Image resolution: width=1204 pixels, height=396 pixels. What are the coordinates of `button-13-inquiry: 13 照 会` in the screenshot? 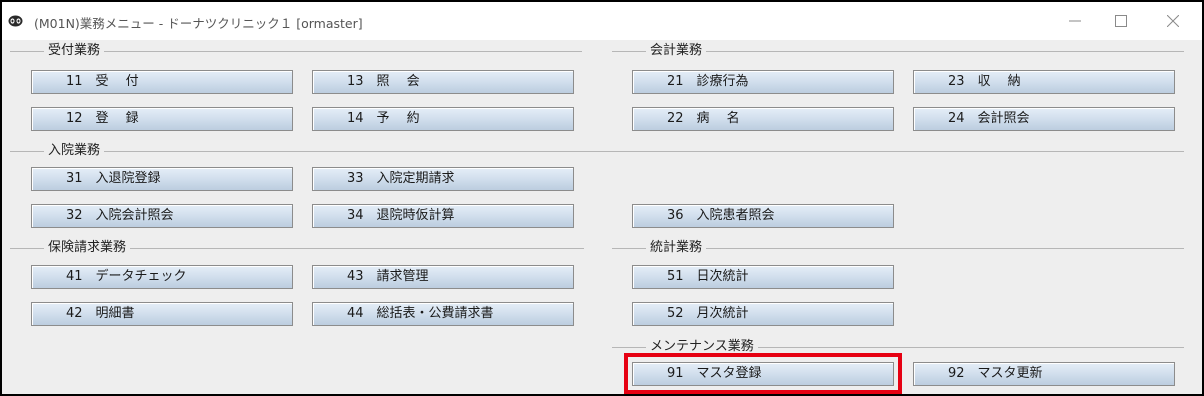 It's located at (443, 82).